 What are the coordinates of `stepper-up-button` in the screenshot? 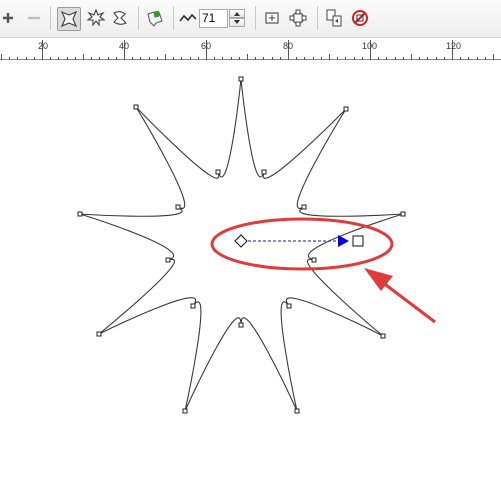 It's located at (237, 13).